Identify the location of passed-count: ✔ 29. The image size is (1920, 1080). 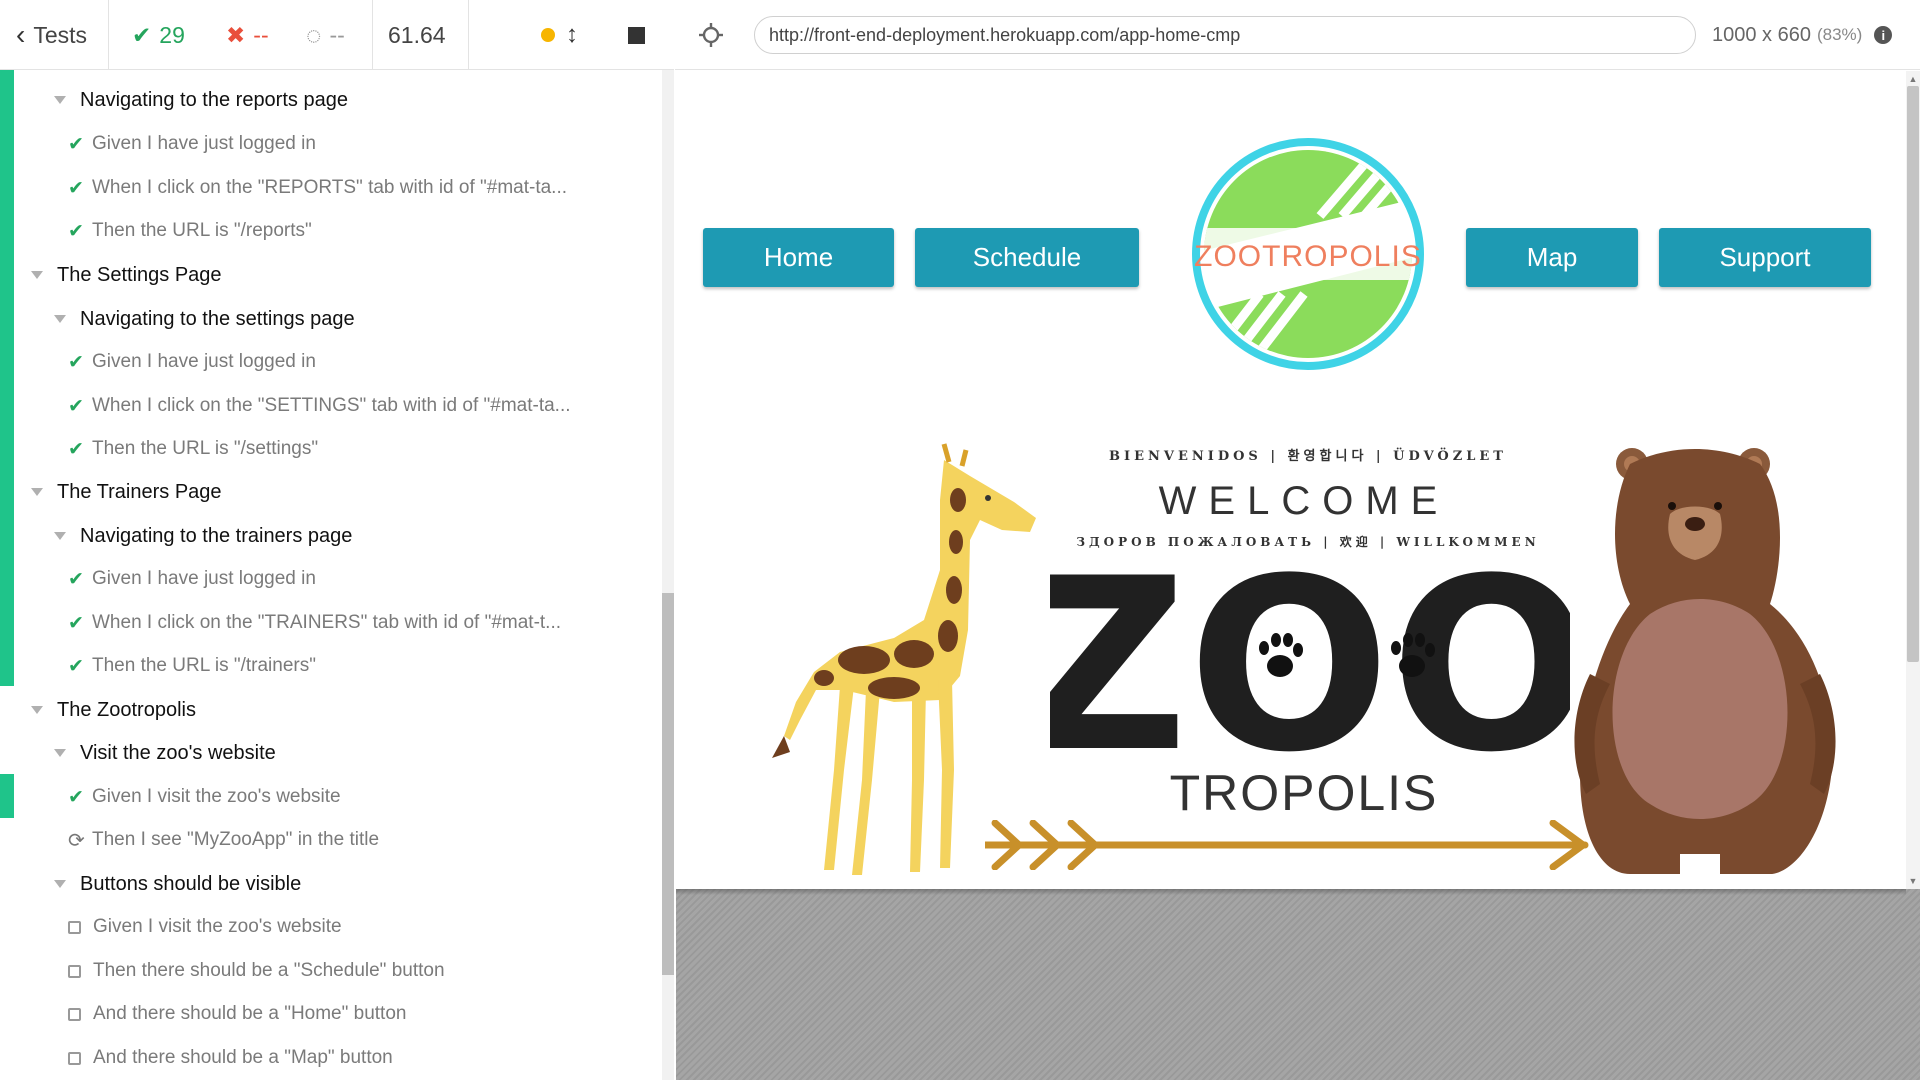
(158, 35).